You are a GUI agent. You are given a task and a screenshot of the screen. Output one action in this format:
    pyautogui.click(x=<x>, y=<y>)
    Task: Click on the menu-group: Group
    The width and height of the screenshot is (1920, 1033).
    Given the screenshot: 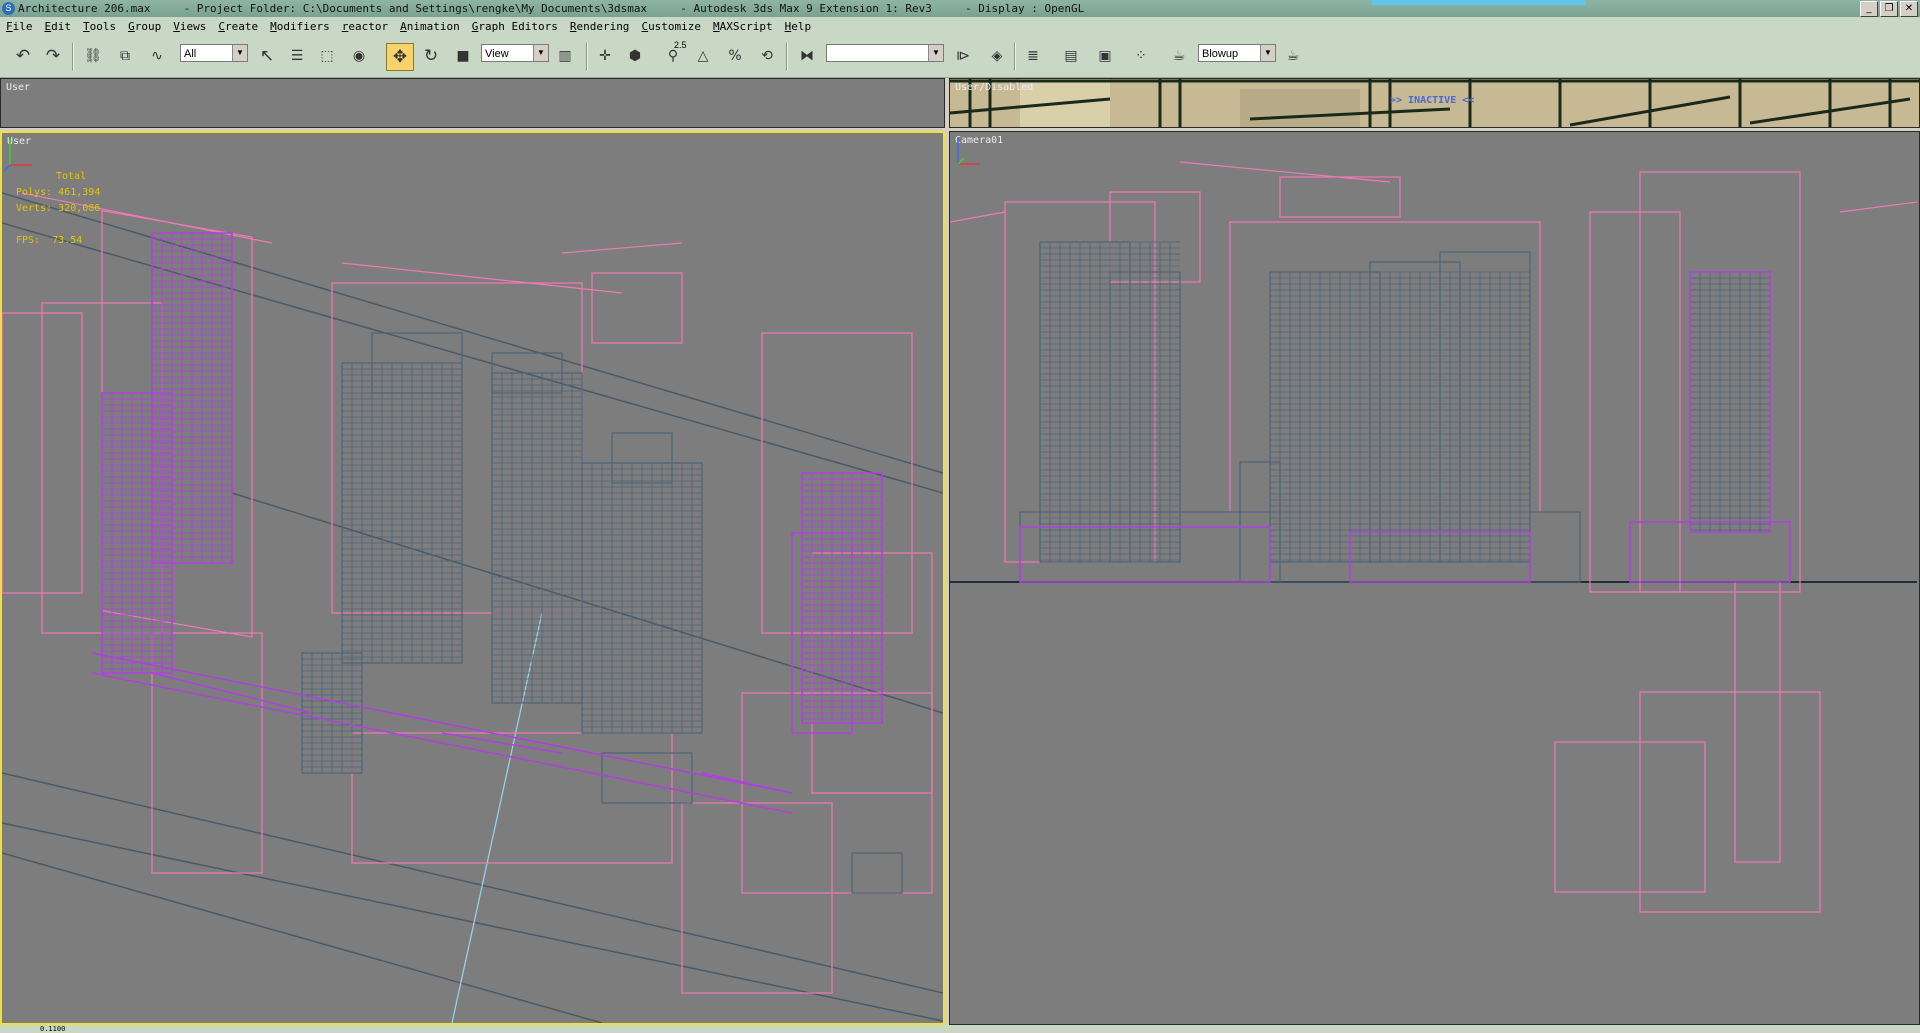 What is the action you would take?
    pyautogui.click(x=144, y=27)
    